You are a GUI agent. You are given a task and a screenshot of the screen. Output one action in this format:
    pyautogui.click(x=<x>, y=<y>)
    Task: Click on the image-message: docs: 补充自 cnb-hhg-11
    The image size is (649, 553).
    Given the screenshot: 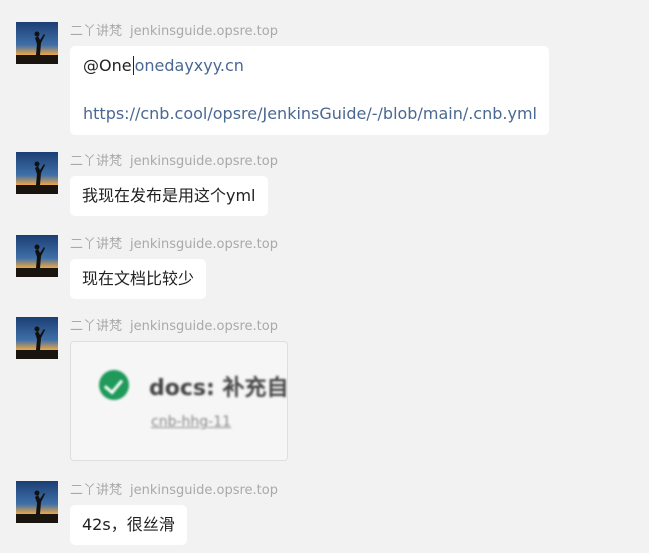 What is the action you would take?
    pyautogui.click(x=179, y=401)
    